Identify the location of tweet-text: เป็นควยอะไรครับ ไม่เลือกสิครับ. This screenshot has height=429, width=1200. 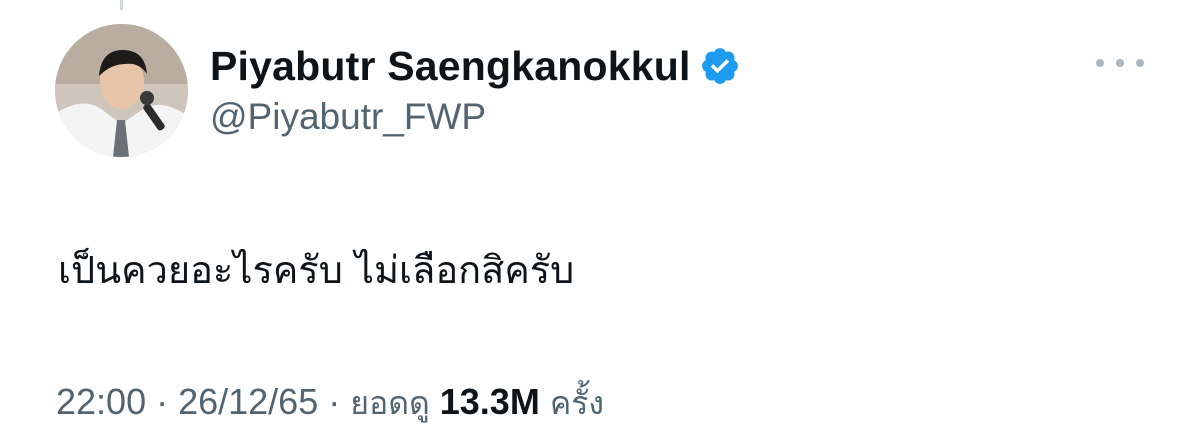
(316, 270).